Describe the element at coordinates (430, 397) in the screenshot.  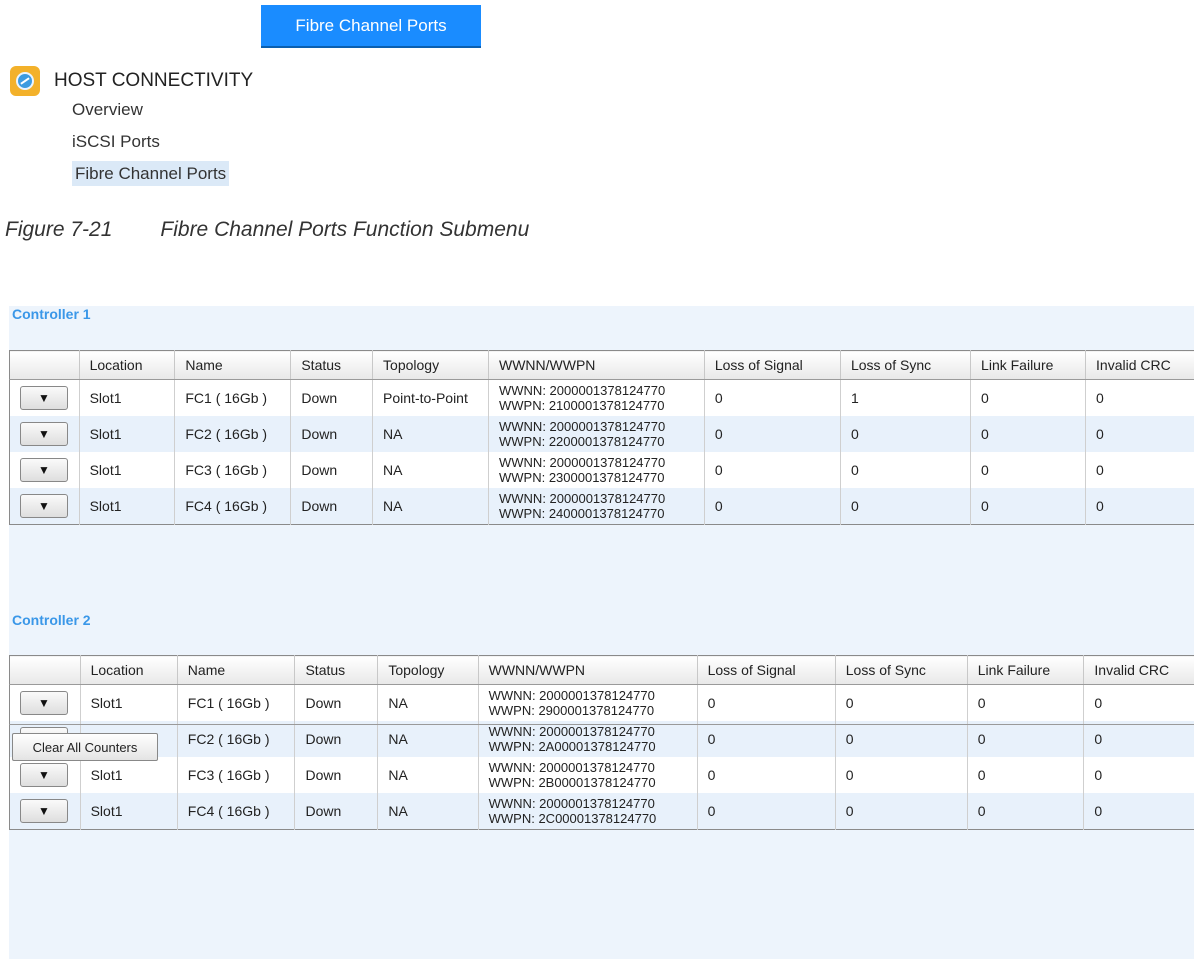
I see `cell-topology: Point-to-Point` at that location.